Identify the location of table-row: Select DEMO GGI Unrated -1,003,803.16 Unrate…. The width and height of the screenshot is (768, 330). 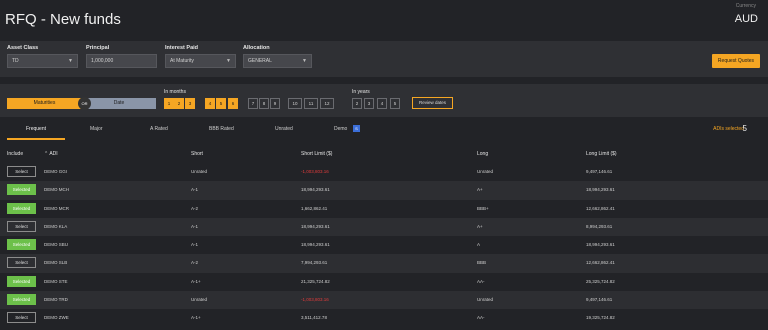
(384, 172).